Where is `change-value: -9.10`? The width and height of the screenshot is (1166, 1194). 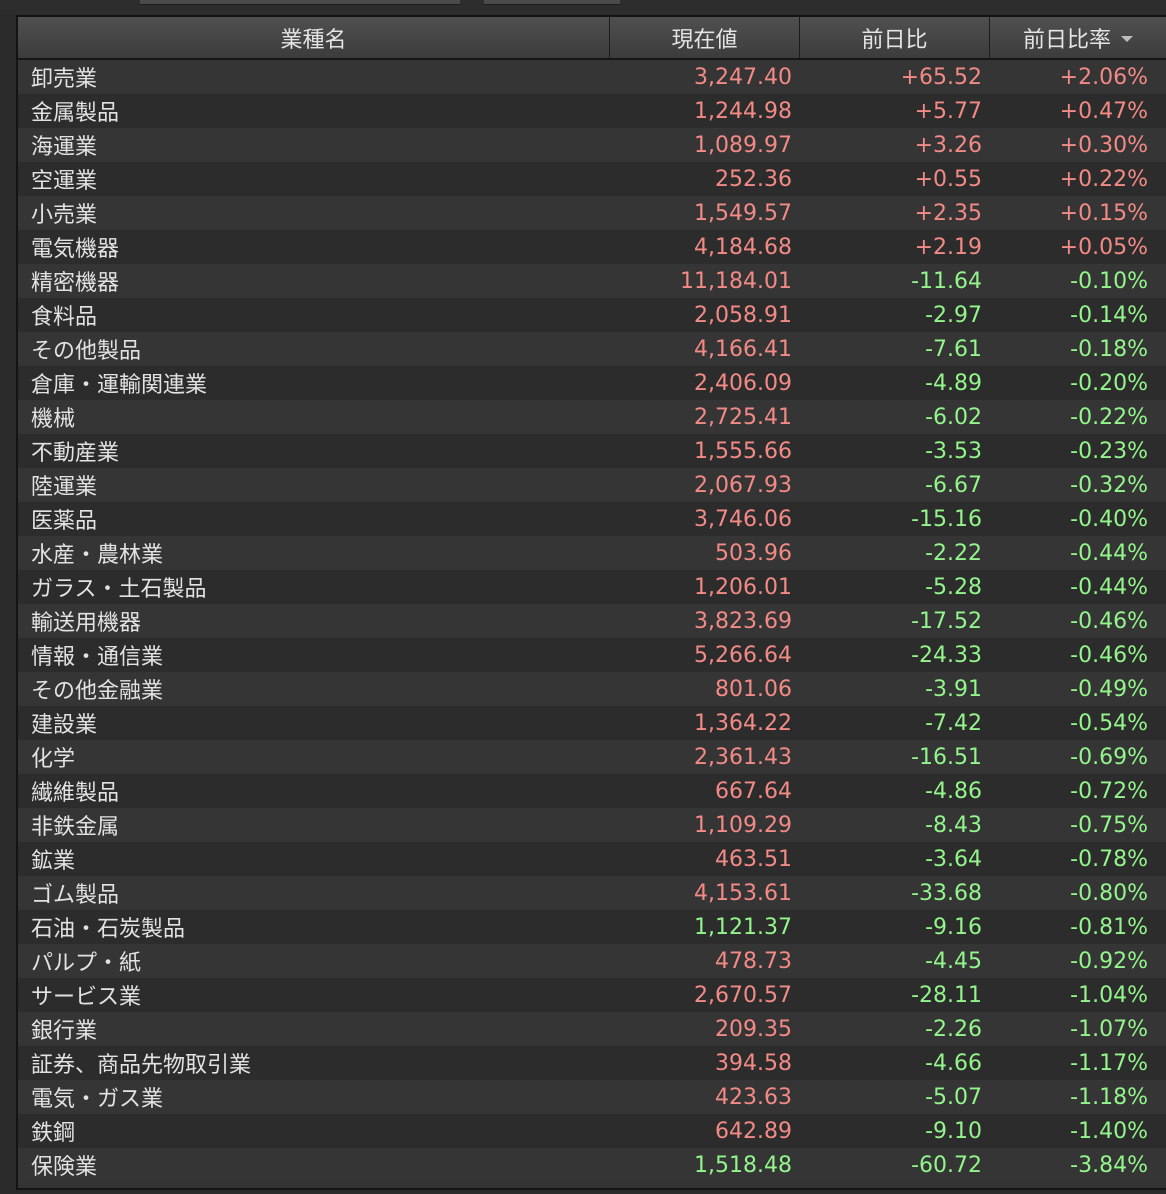 change-value: -9.10 is located at coordinates (953, 1131).